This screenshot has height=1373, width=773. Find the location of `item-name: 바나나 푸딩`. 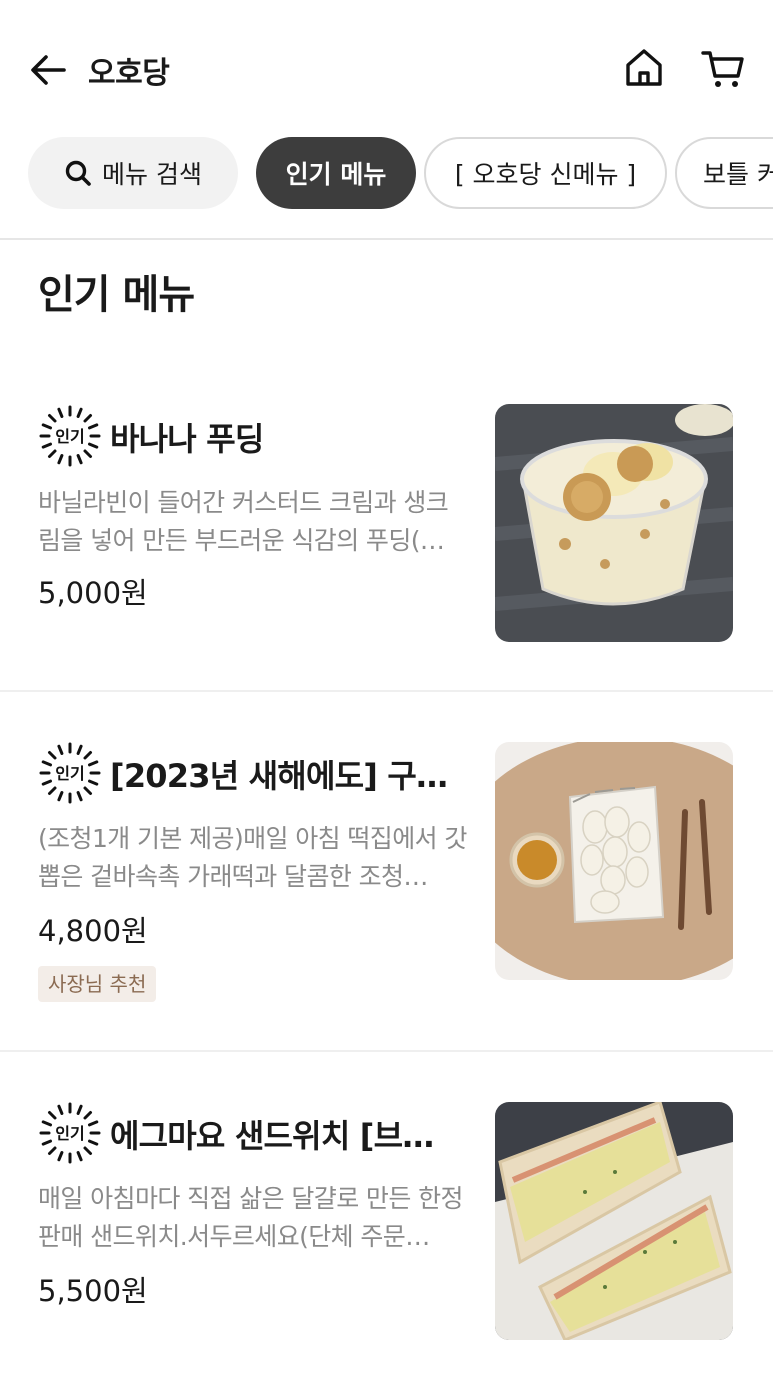

item-name: 바나나 푸딩 is located at coordinates (187, 439).